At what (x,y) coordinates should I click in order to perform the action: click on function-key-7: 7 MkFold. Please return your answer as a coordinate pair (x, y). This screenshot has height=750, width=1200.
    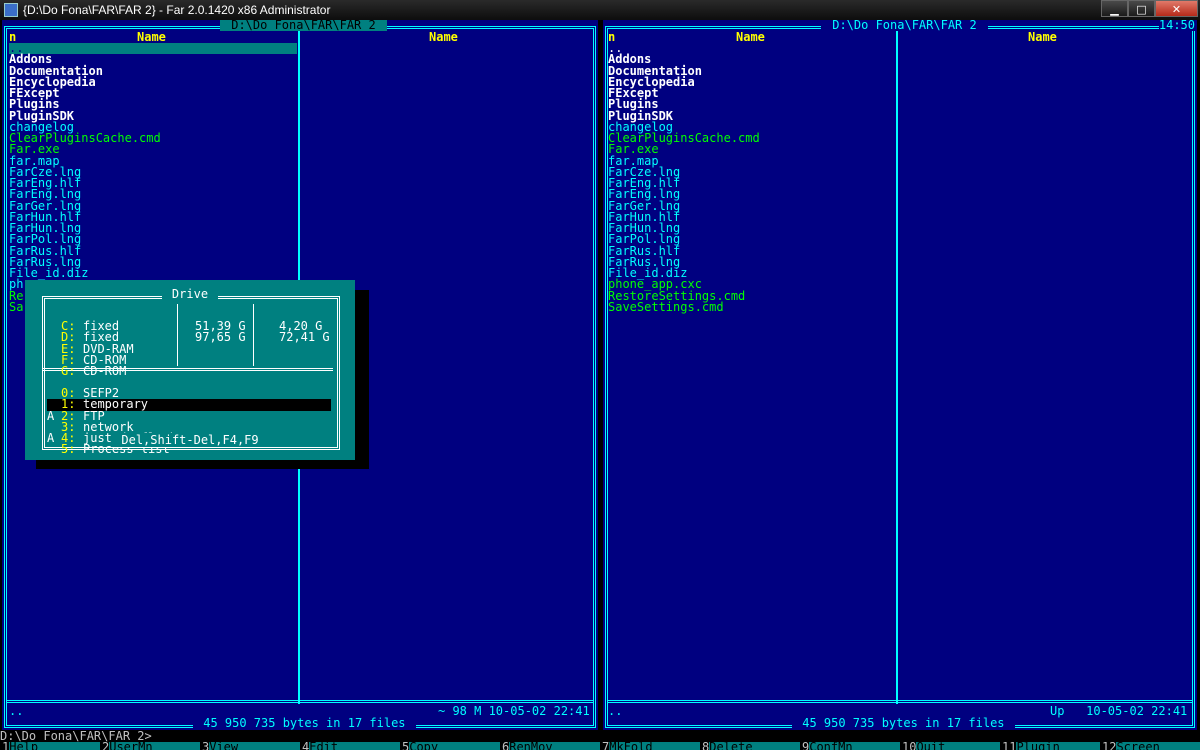
    Looking at the image, I should click on (650, 746).